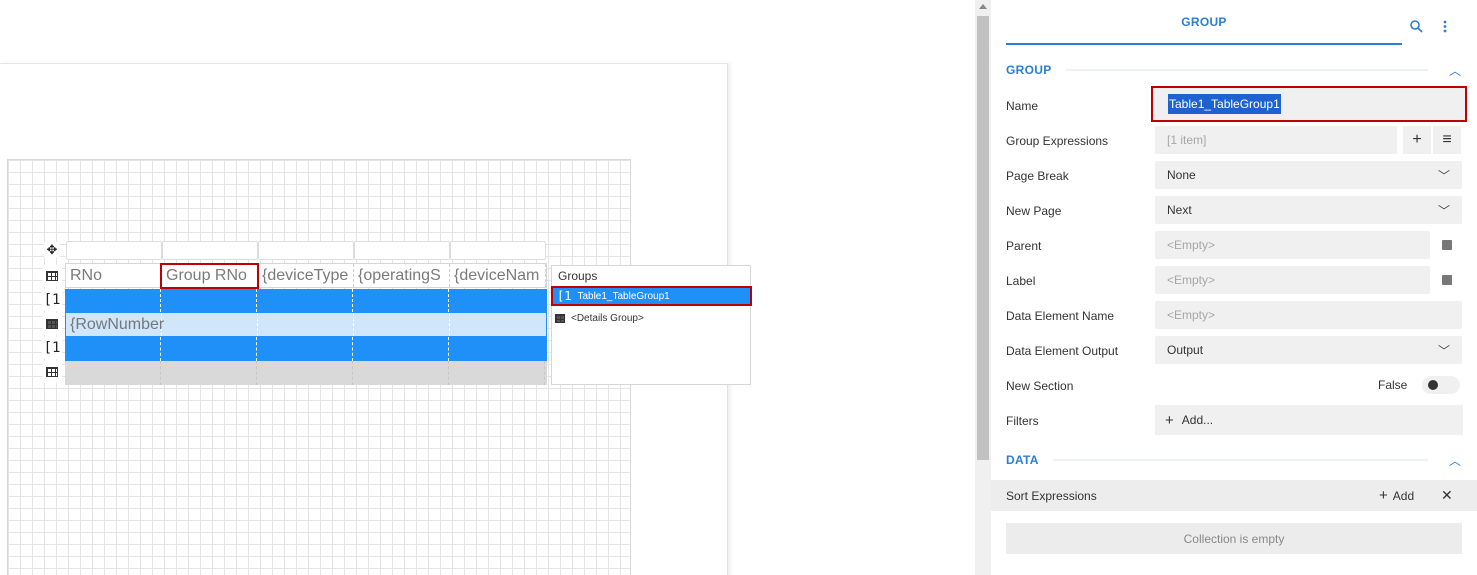 The width and height of the screenshot is (1477, 575). Describe the element at coordinates (1443, 211) in the screenshot. I see `chevron-down-icon: ﹀` at that location.